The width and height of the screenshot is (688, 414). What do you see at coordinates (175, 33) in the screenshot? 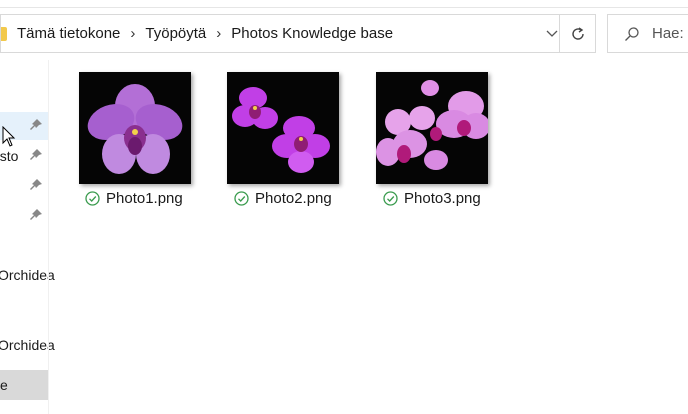
I see `breadcrumb-desktop: Työpöytä` at bounding box center [175, 33].